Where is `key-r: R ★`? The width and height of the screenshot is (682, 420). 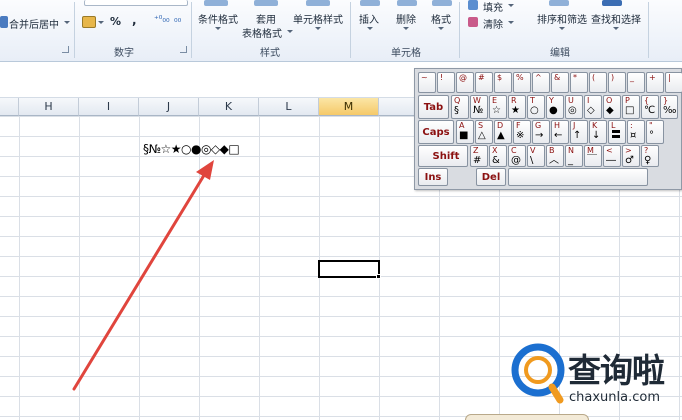 key-r: R ★ is located at coordinates (517, 107).